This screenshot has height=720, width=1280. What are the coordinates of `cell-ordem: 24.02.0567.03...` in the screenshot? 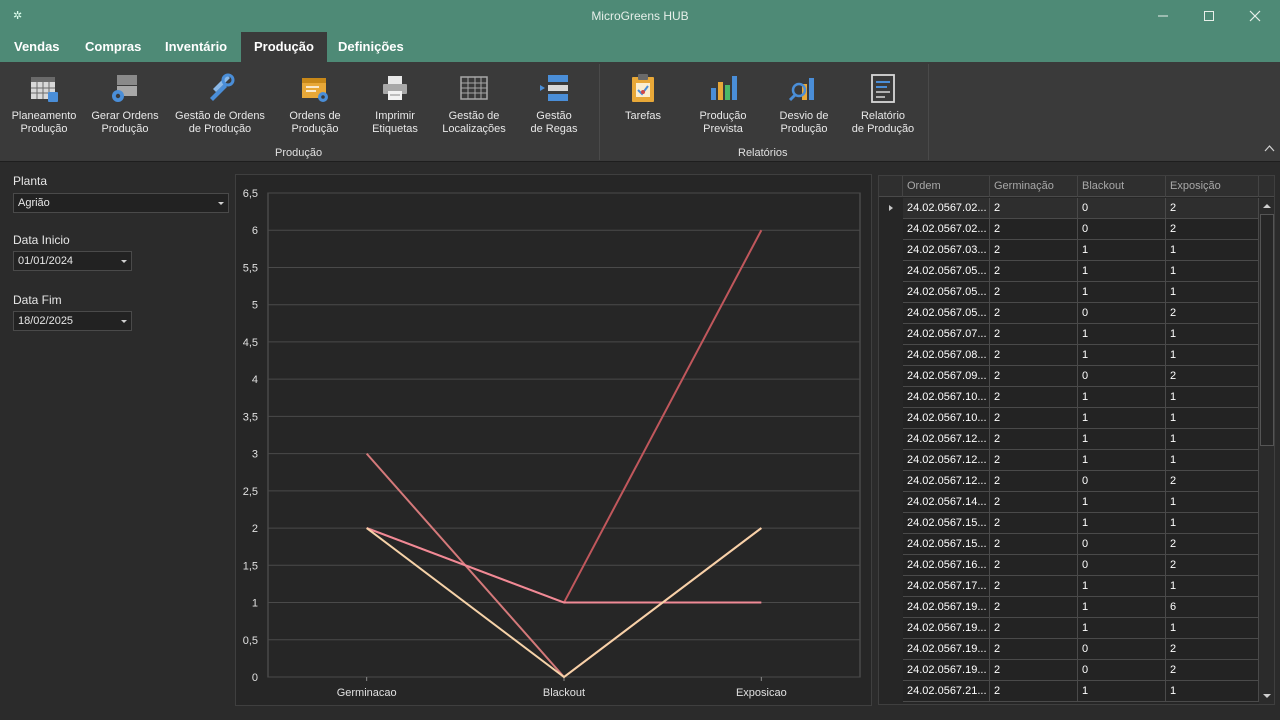 It's located at (946, 250).